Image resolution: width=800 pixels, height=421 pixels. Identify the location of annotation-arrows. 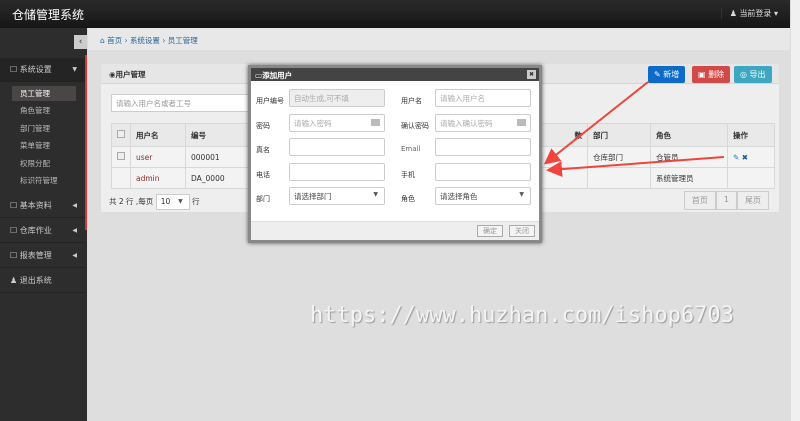
(634, 129).